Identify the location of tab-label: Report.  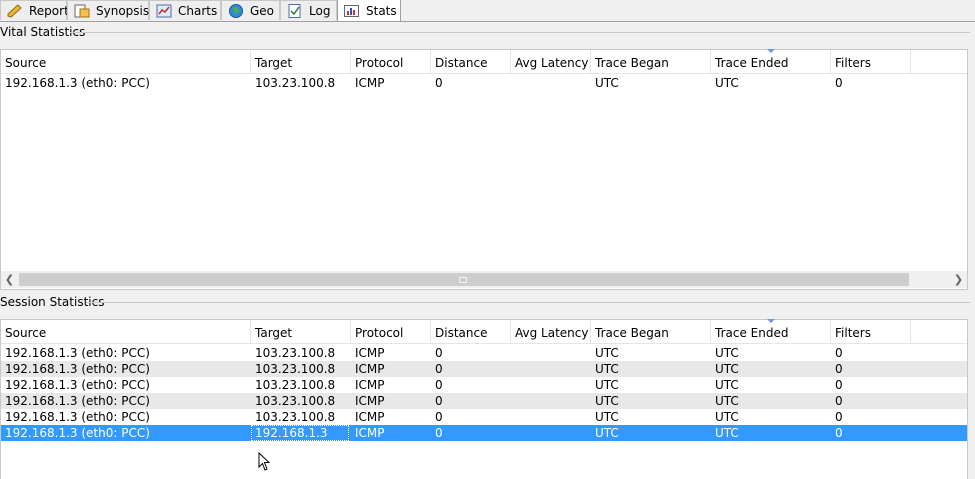
(49, 10).